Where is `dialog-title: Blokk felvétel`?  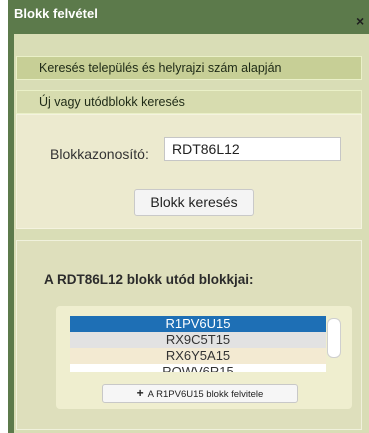
dialog-title: Blokk felvétel is located at coordinates (56, 13).